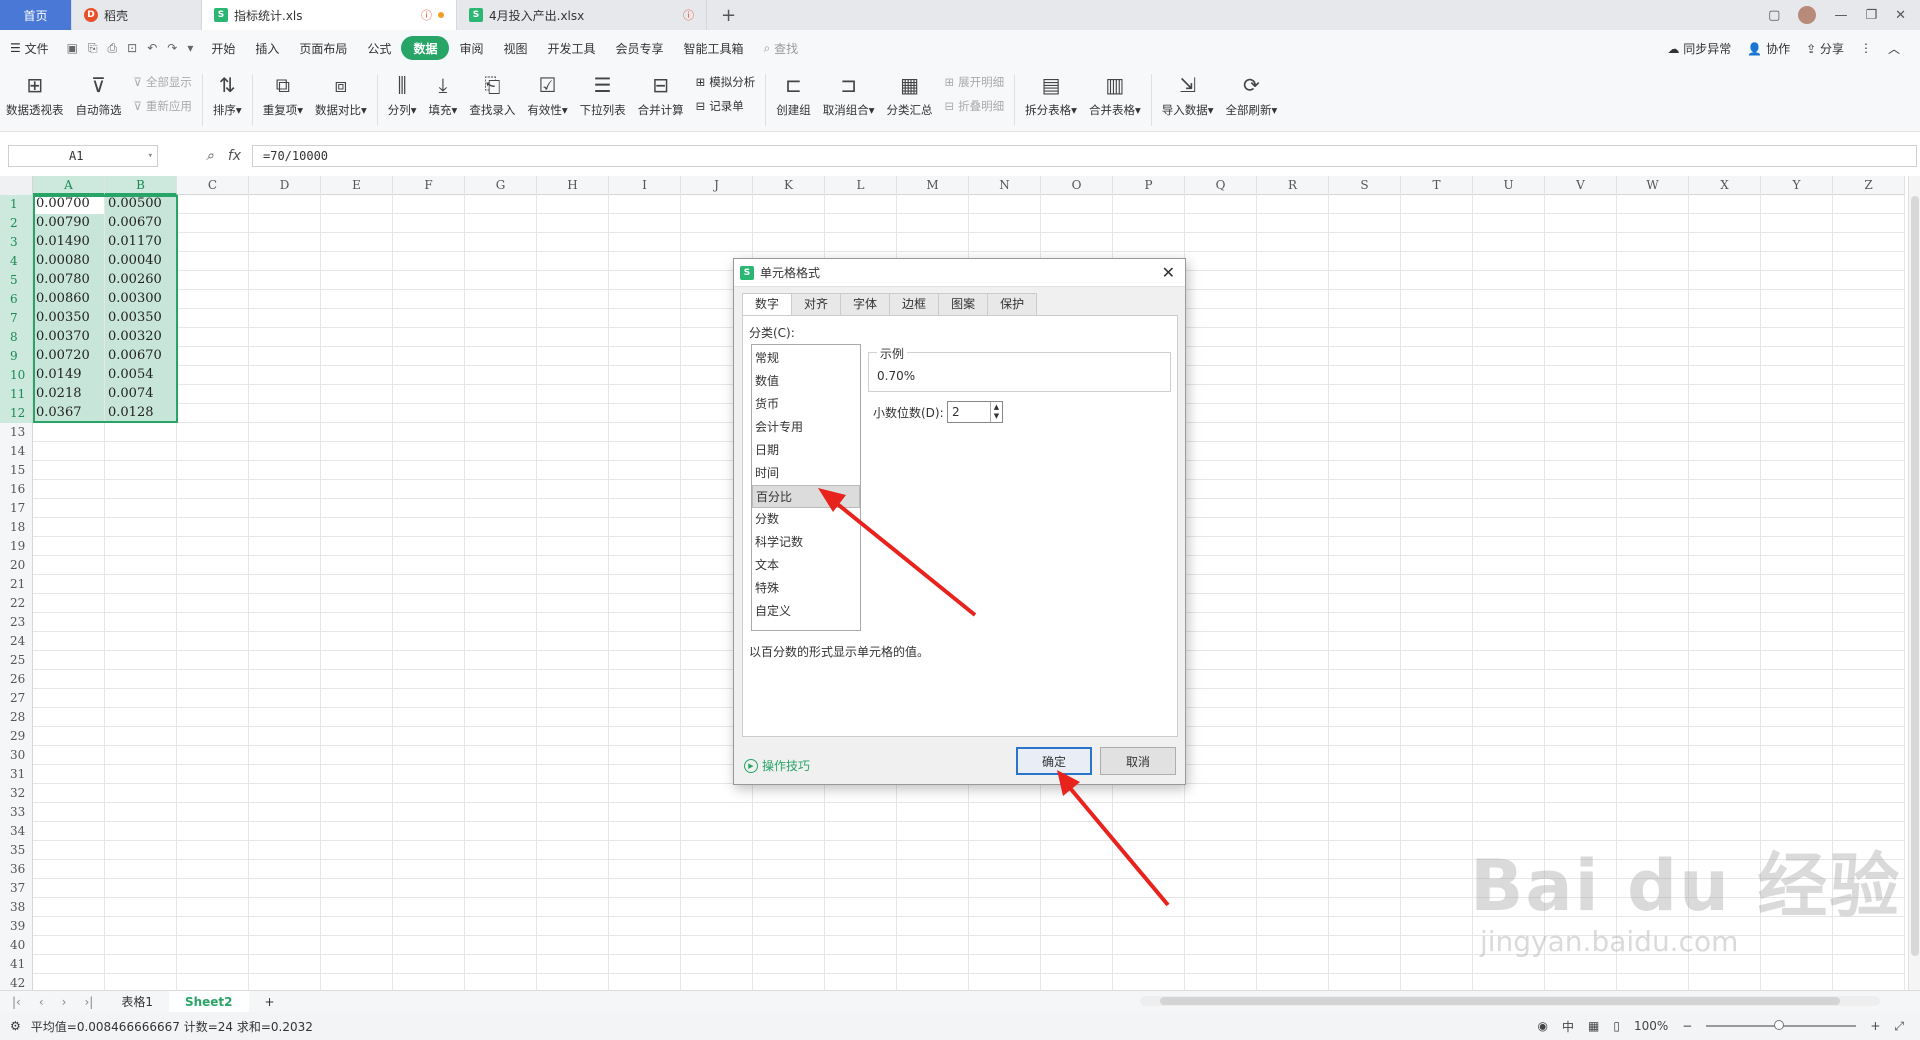 Image resolution: width=1920 pixels, height=1040 pixels. What do you see at coordinates (357, 185) in the screenshot?
I see `column-header: E` at bounding box center [357, 185].